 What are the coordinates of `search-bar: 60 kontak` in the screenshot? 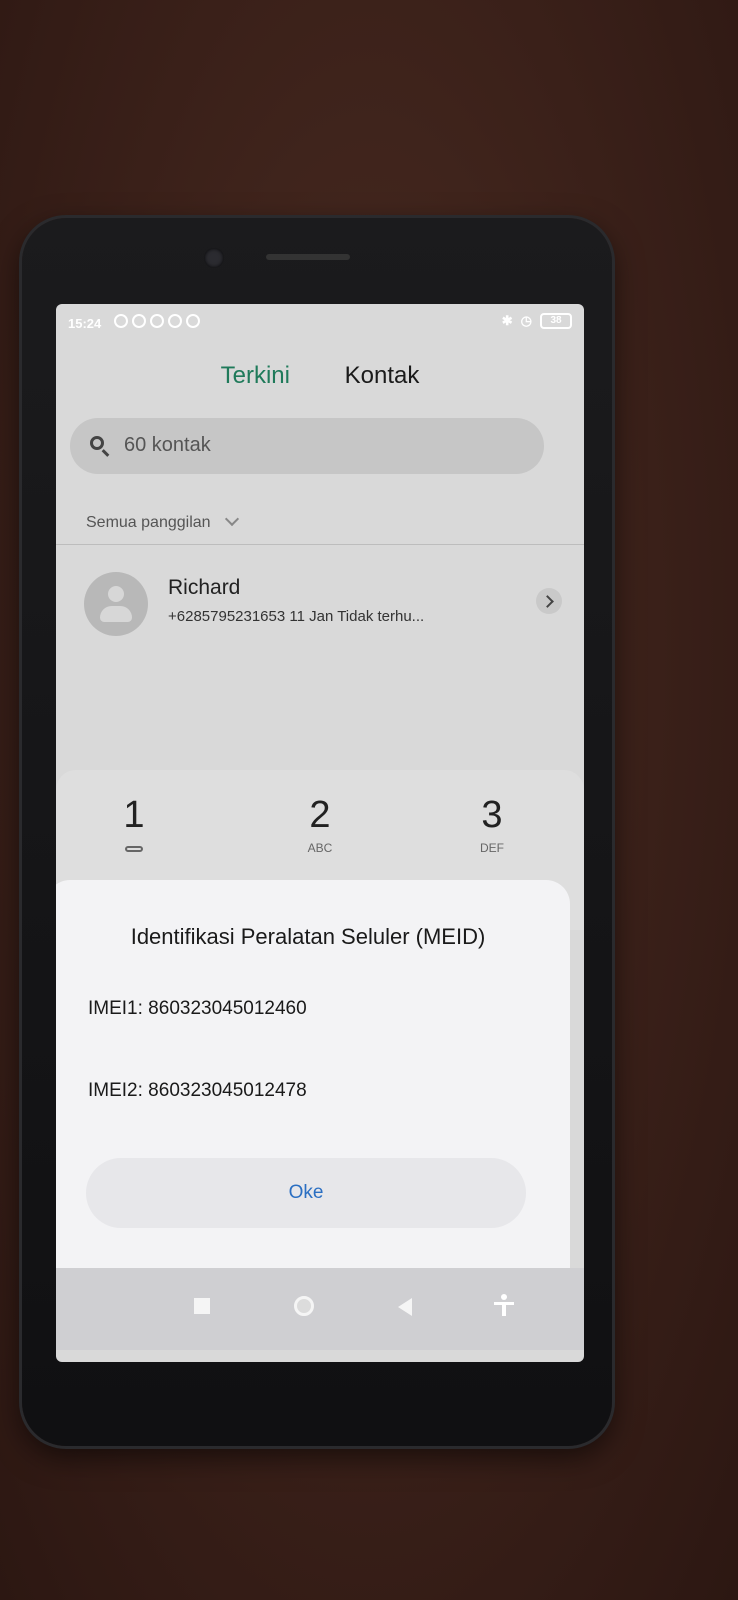 It's located at (307, 446).